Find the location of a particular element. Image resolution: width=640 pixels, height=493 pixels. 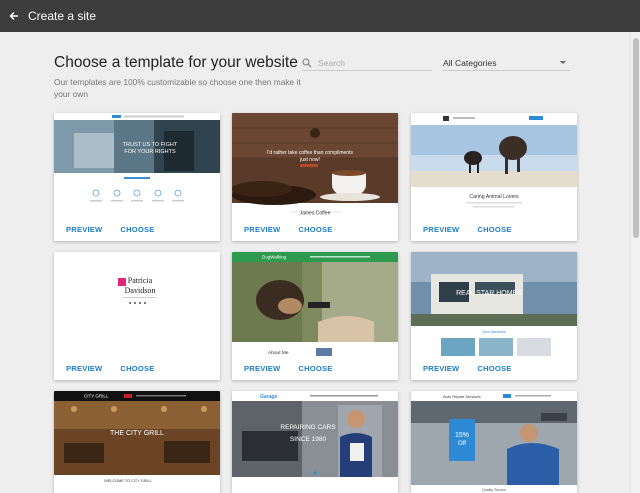

app-title: Create a site is located at coordinates (62, 16).